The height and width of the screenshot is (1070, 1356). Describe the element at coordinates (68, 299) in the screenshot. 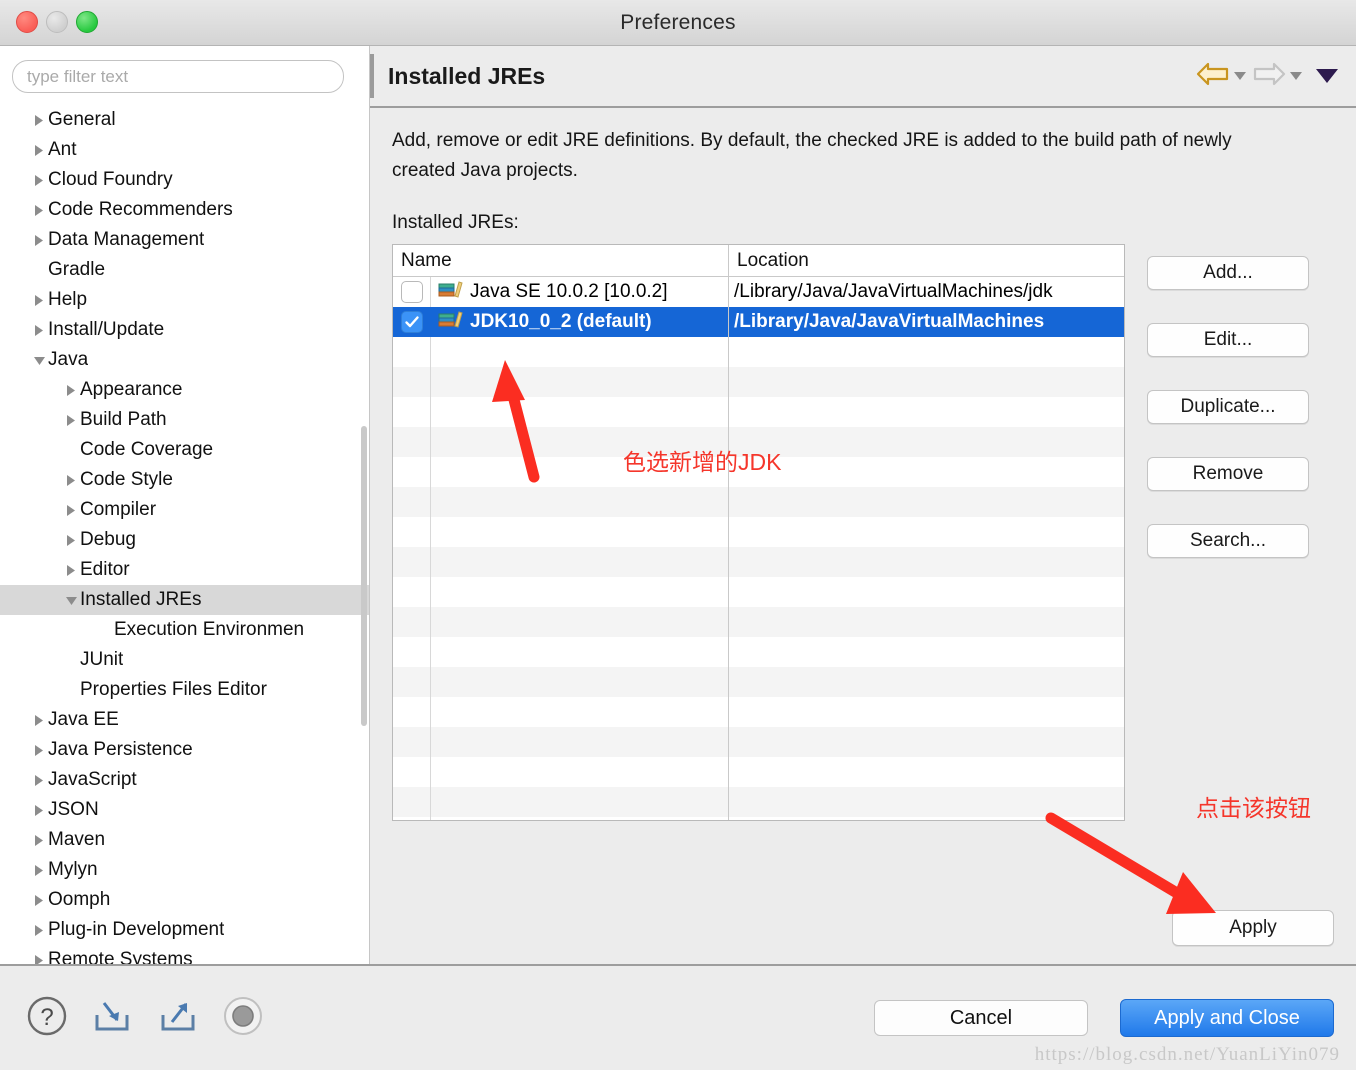

I see `sidebar-item-label: Help` at that location.